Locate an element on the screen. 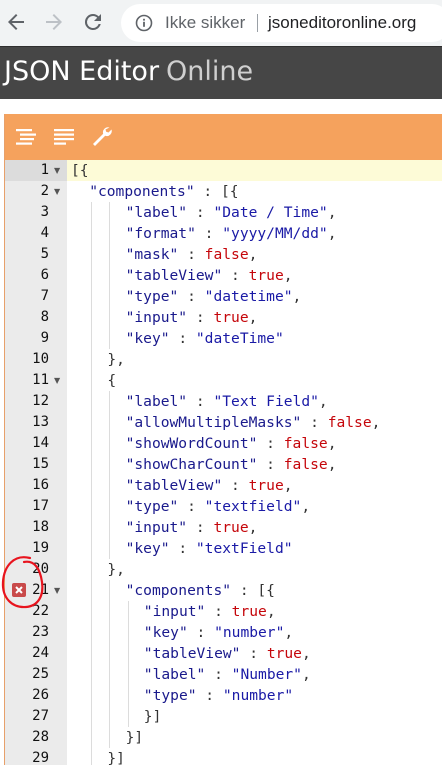  info-icon is located at coordinates (144, 23).